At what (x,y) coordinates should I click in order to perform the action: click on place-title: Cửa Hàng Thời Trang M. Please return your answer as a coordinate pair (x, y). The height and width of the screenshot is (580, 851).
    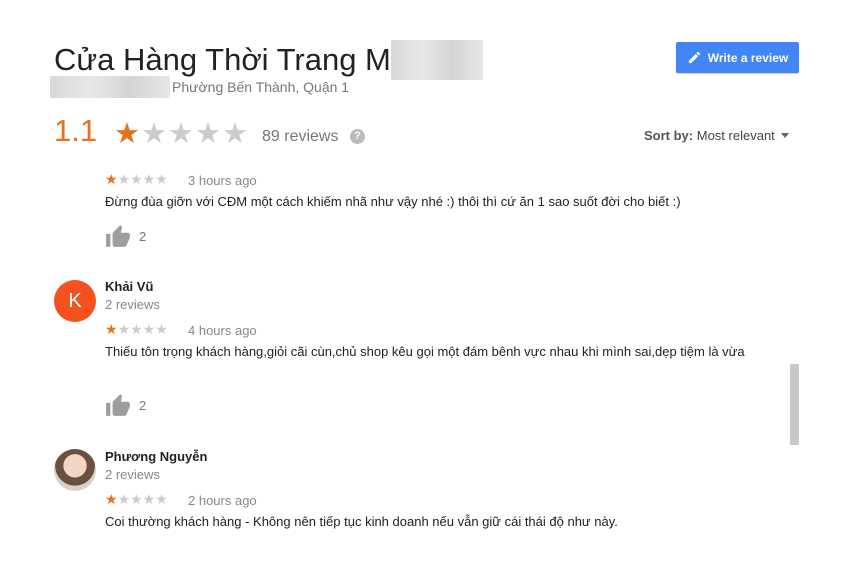
    Looking at the image, I should click on (268, 60).